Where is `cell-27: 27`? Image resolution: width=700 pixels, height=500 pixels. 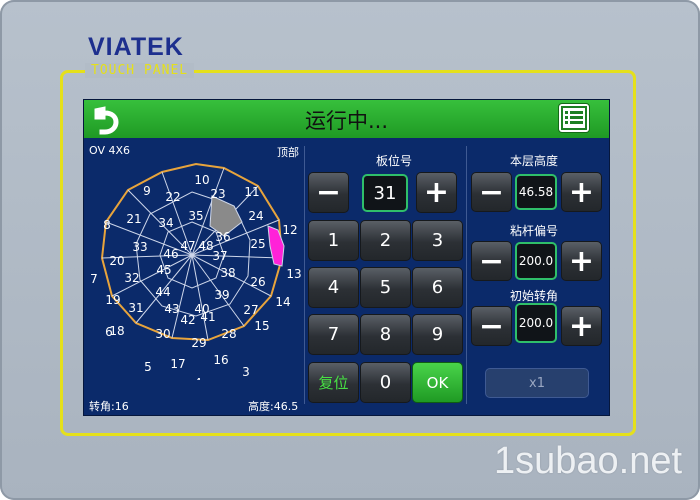
cell-27: 27 is located at coordinates (250, 310).